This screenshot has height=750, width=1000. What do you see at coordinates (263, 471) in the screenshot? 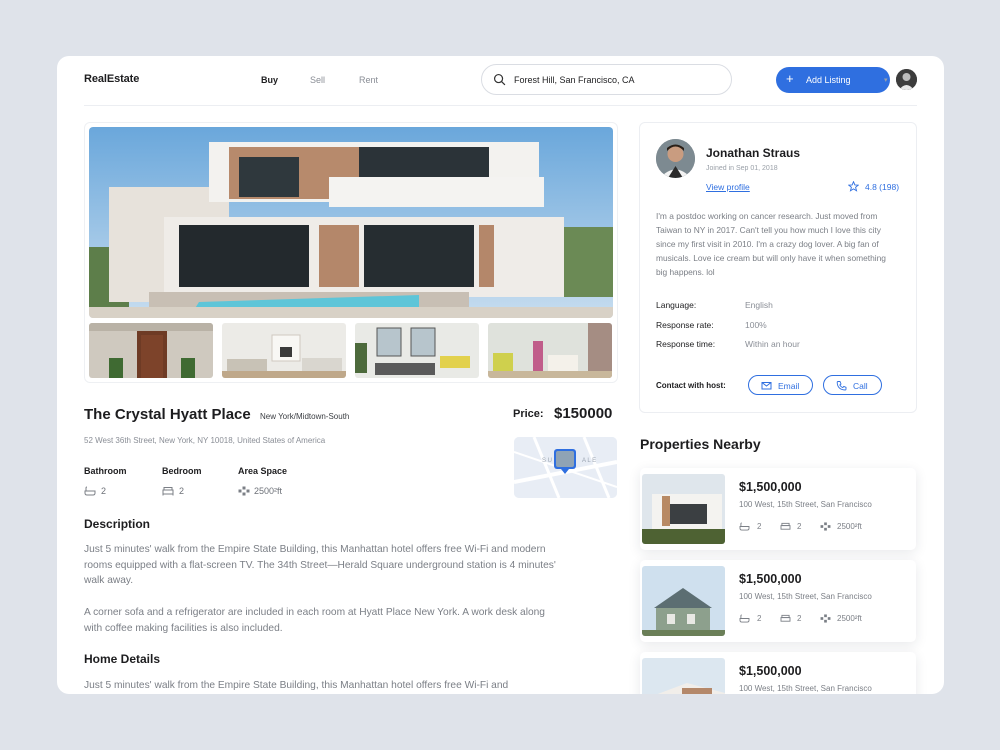
I see `area-label: Area Space` at bounding box center [263, 471].